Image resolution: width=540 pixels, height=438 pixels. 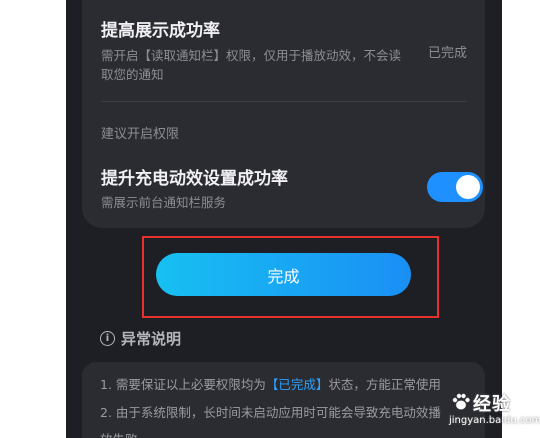 I want to click on watermark-text: 经验, so click(x=492, y=404).